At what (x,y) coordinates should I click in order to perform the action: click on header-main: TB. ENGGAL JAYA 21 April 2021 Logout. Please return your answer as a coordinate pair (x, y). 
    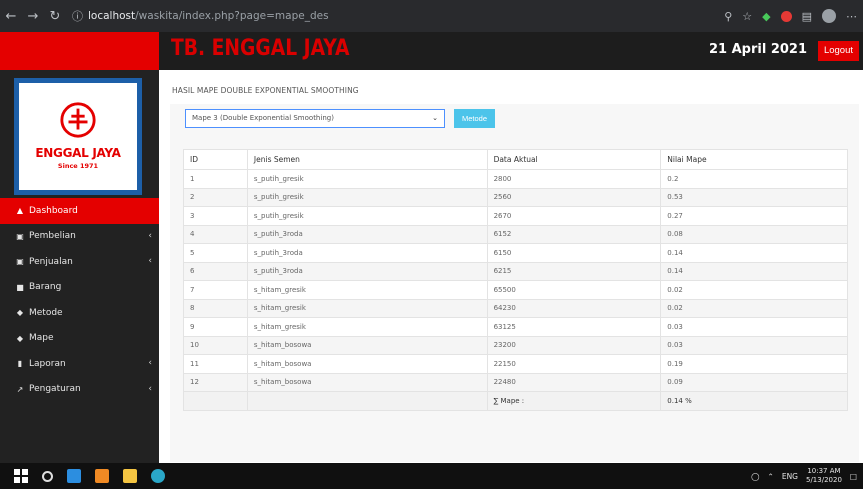
    Looking at the image, I should click on (511, 51).